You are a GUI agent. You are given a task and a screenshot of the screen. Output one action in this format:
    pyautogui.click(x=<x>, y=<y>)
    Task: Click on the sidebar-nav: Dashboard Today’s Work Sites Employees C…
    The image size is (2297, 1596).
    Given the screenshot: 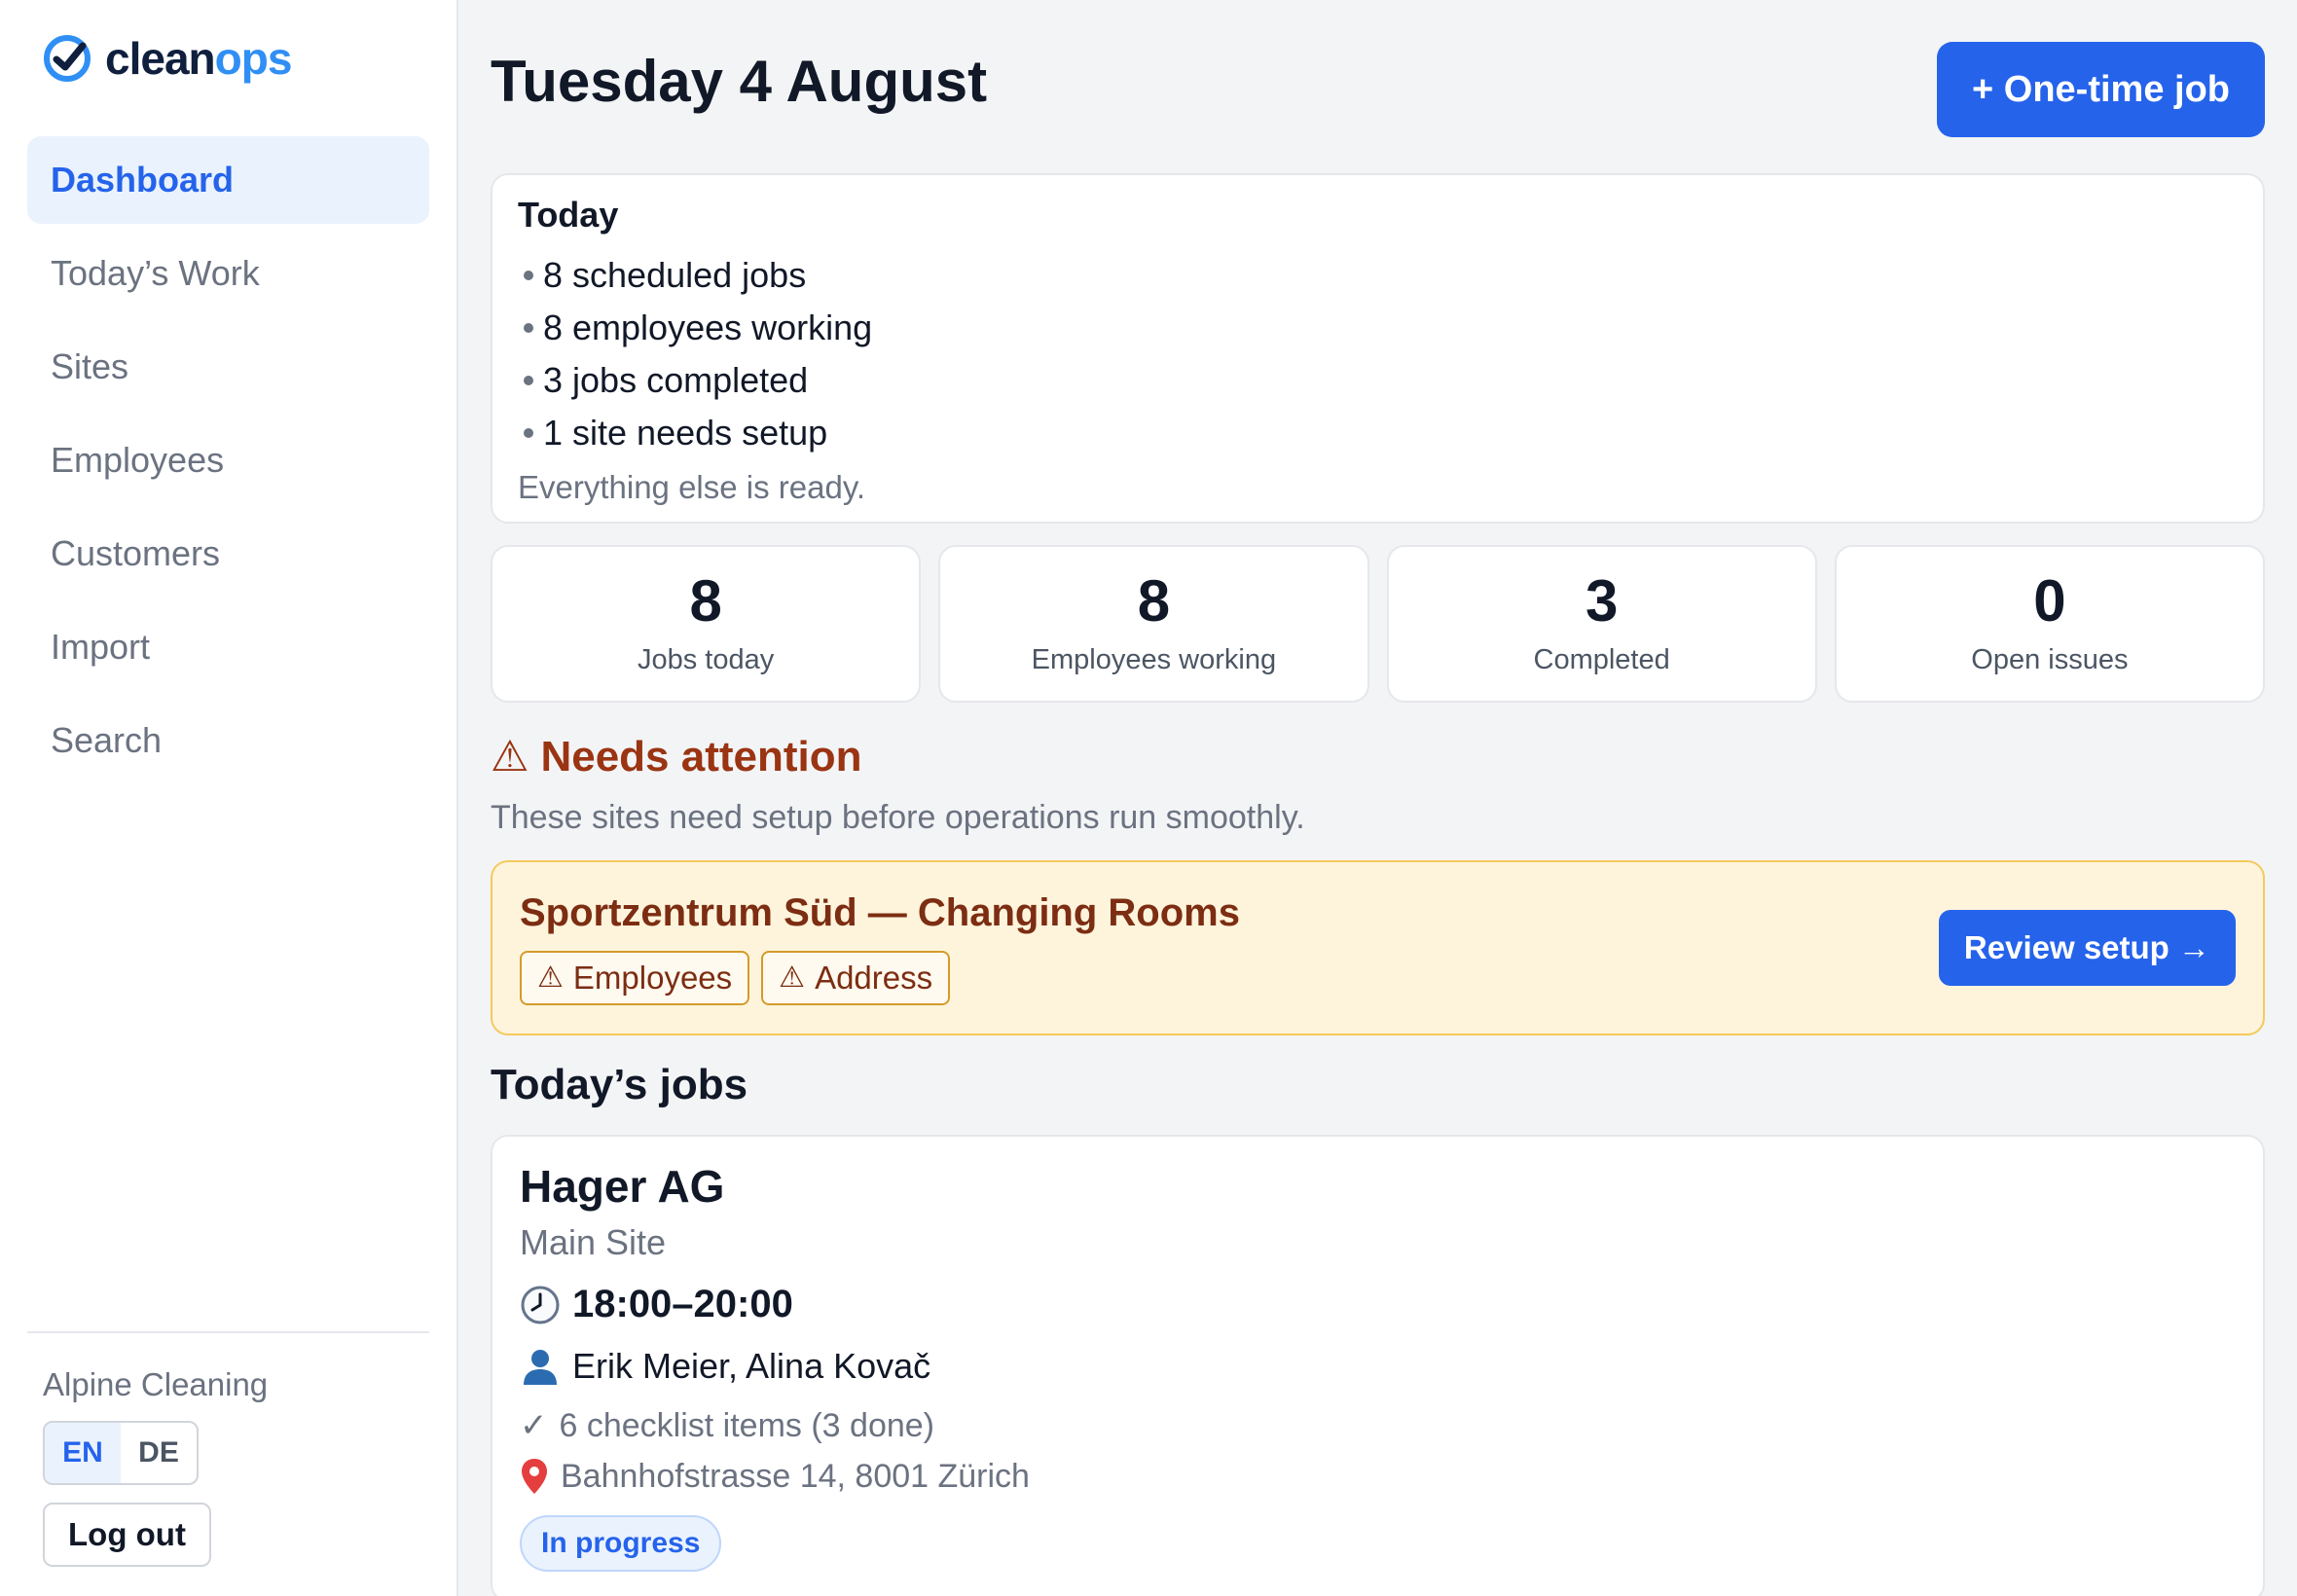 What is the action you would take?
    pyautogui.click(x=228, y=460)
    